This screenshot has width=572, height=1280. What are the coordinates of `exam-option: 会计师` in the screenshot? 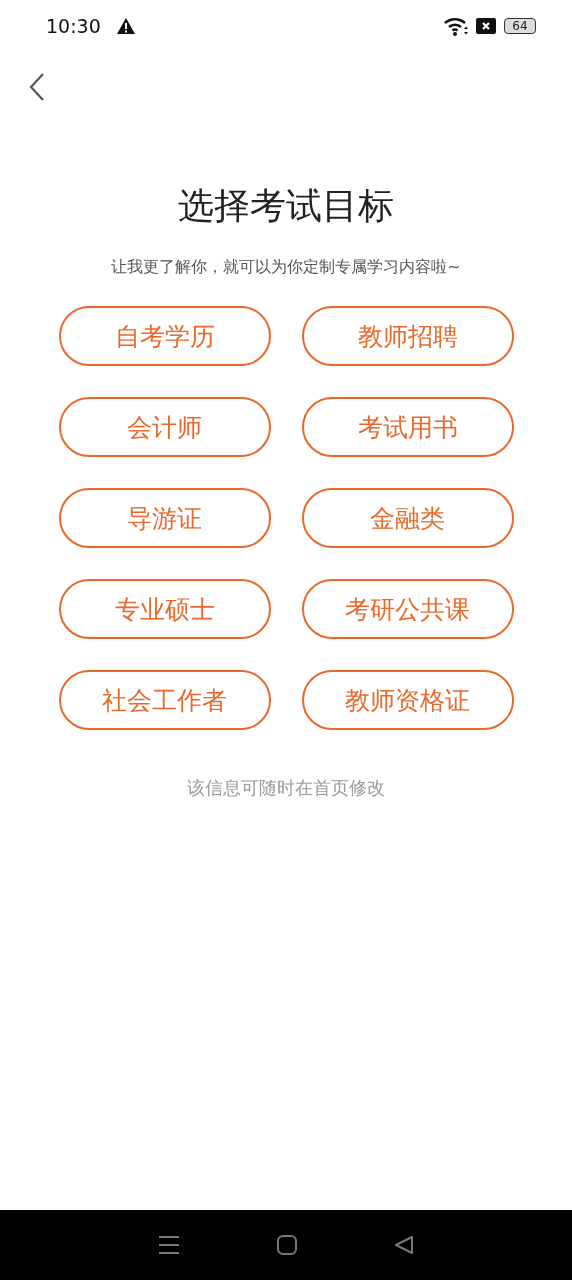 It's located at (164, 427).